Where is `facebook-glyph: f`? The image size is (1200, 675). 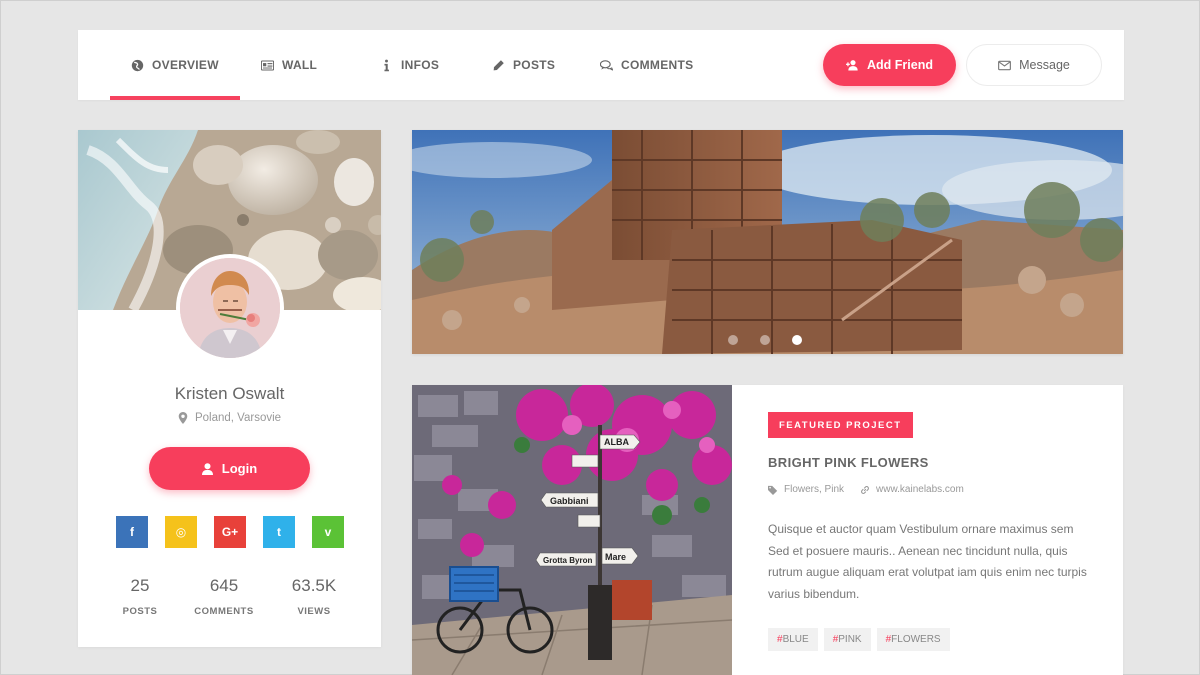 facebook-glyph: f is located at coordinates (132, 532).